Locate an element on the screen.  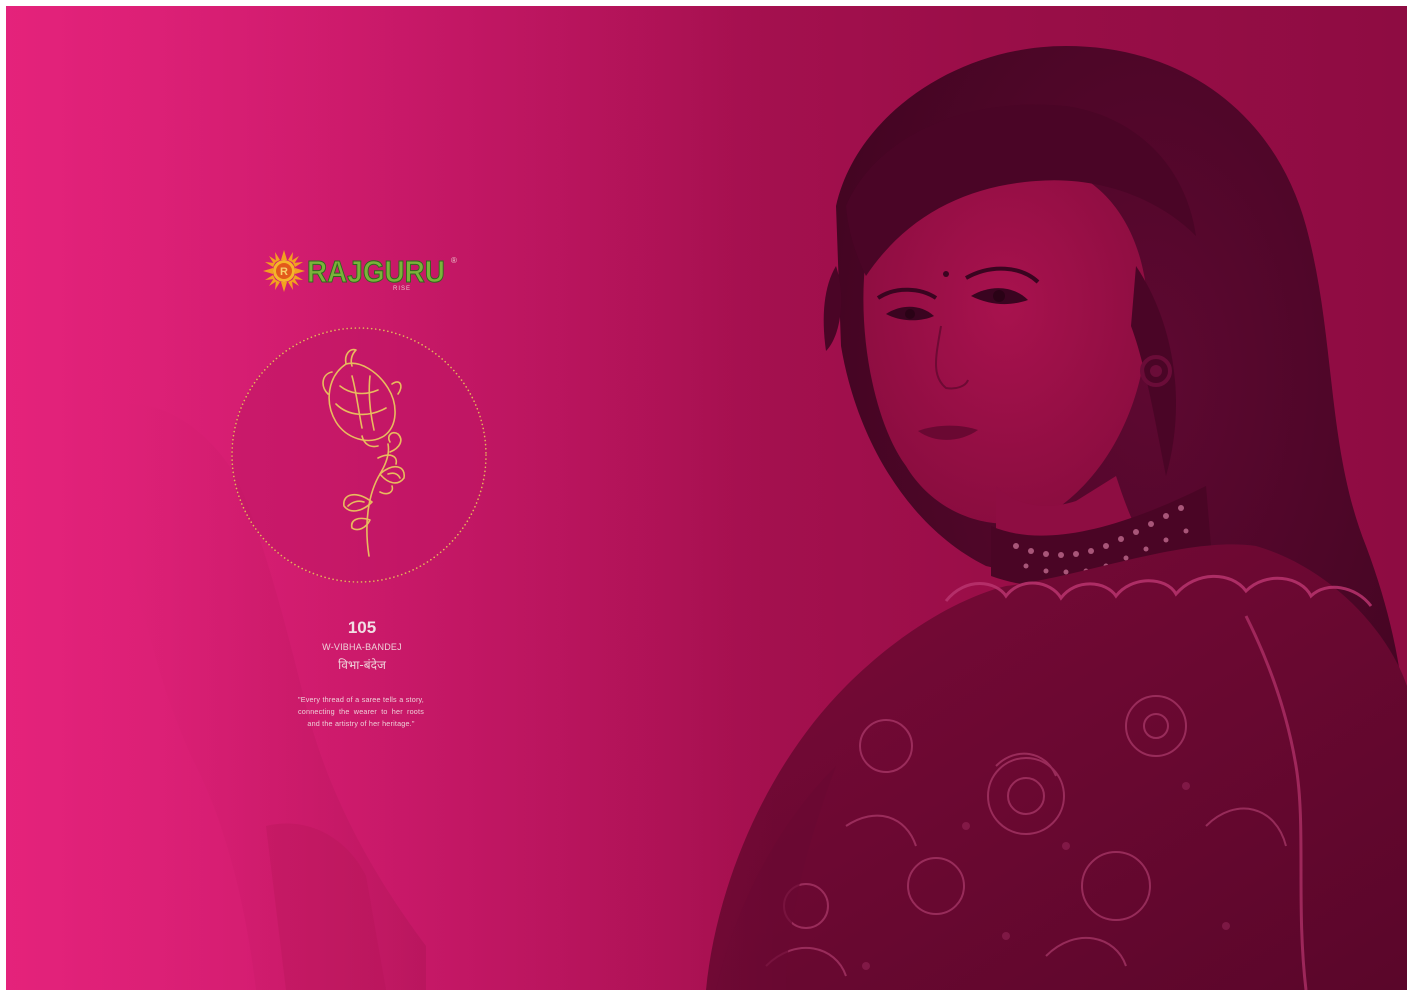
svg-text: R is located at coordinates (284, 272).